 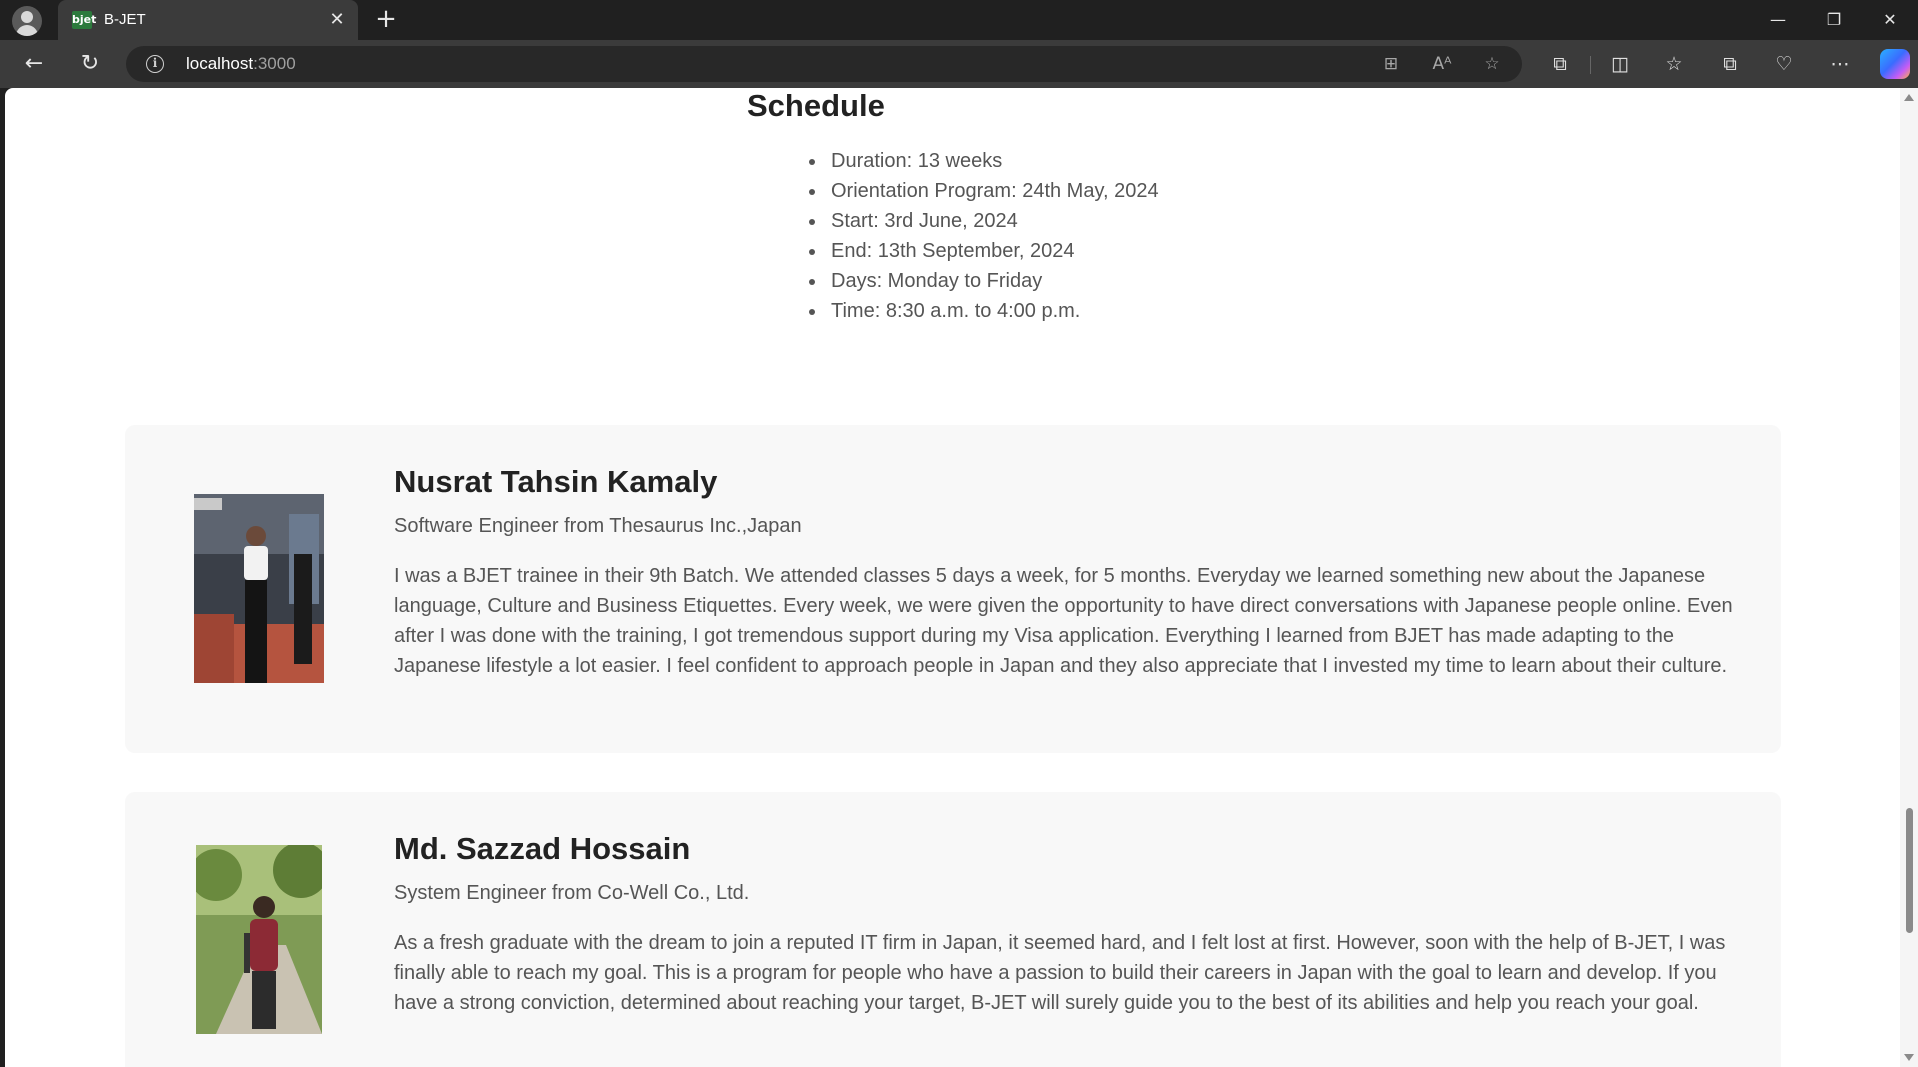 I want to click on schedule-item: Duration: 13 weeks, so click(x=993, y=161).